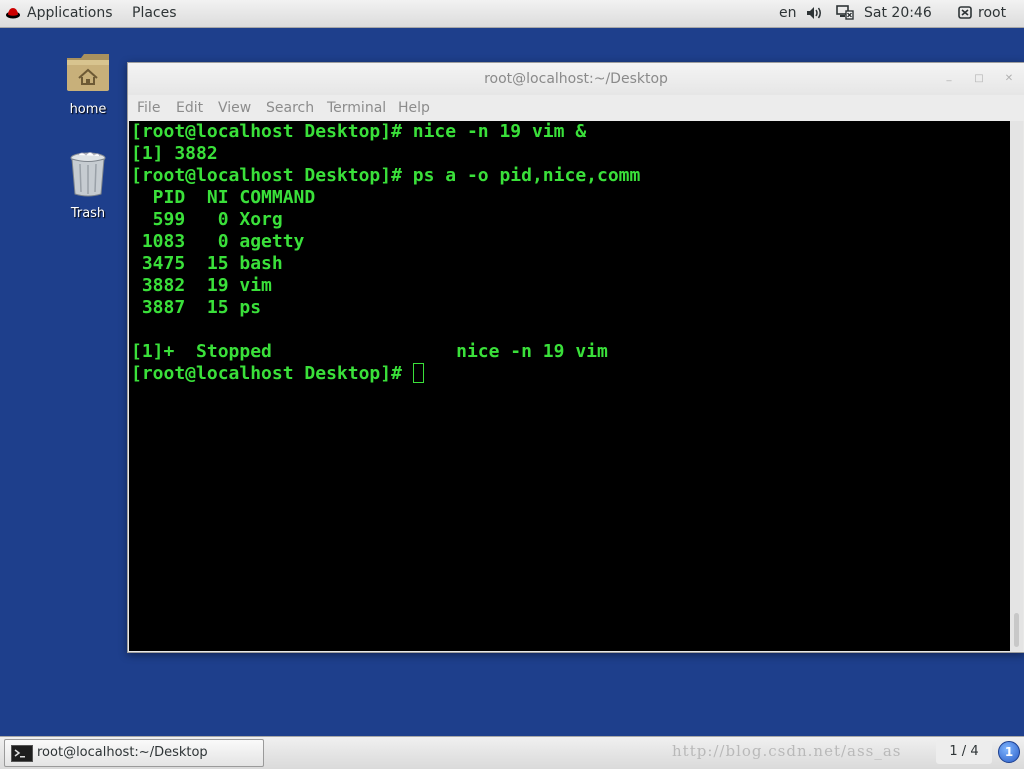 This screenshot has height=769, width=1024. What do you see at coordinates (272, 373) in the screenshot?
I see `terminal-prompt: [root@localhost Desktop]#` at bounding box center [272, 373].